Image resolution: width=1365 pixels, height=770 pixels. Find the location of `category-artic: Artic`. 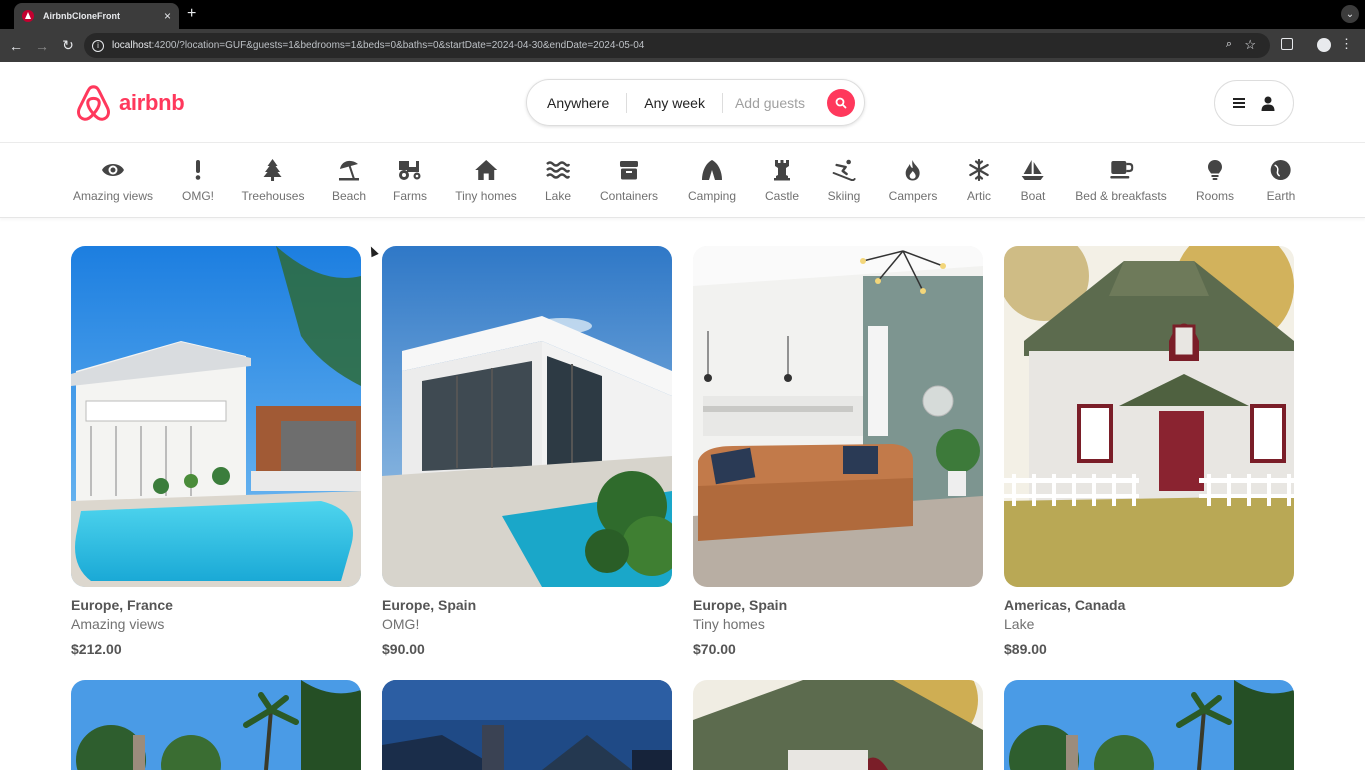

category-artic: Artic is located at coordinates (979, 180).